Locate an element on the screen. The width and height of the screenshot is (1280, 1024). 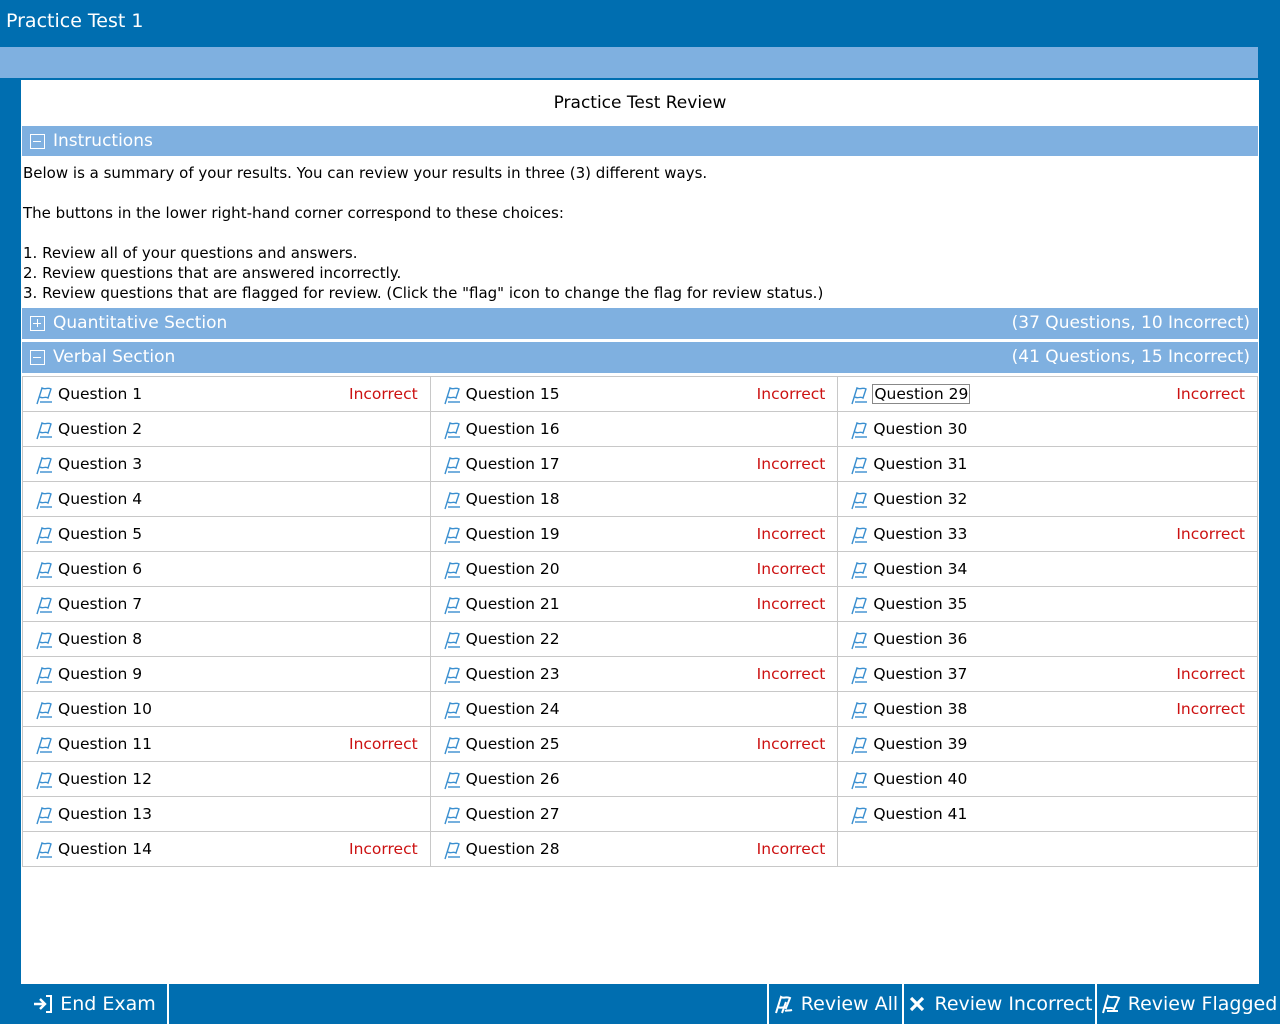
question-link: Question 10 is located at coordinates (105, 709).